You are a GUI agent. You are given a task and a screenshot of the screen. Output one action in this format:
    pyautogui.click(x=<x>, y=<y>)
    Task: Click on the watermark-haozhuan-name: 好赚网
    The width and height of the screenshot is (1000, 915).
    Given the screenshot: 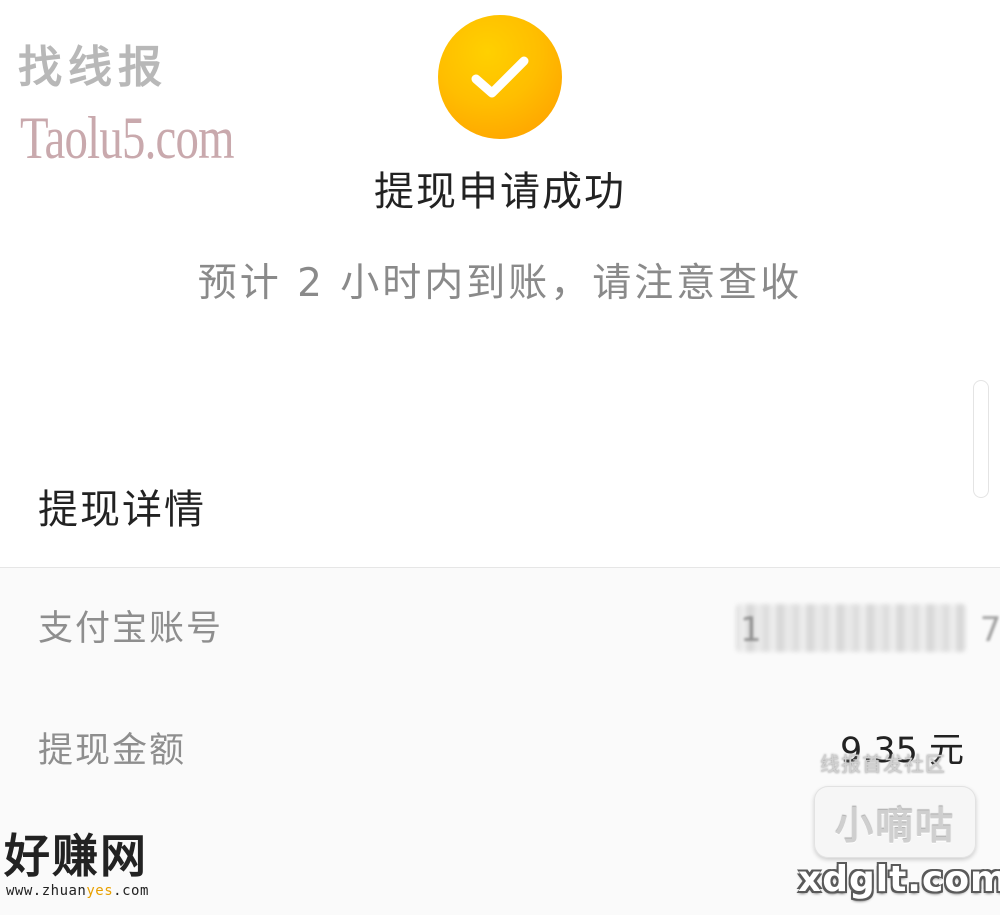 What is the action you would take?
    pyautogui.click(x=76, y=856)
    